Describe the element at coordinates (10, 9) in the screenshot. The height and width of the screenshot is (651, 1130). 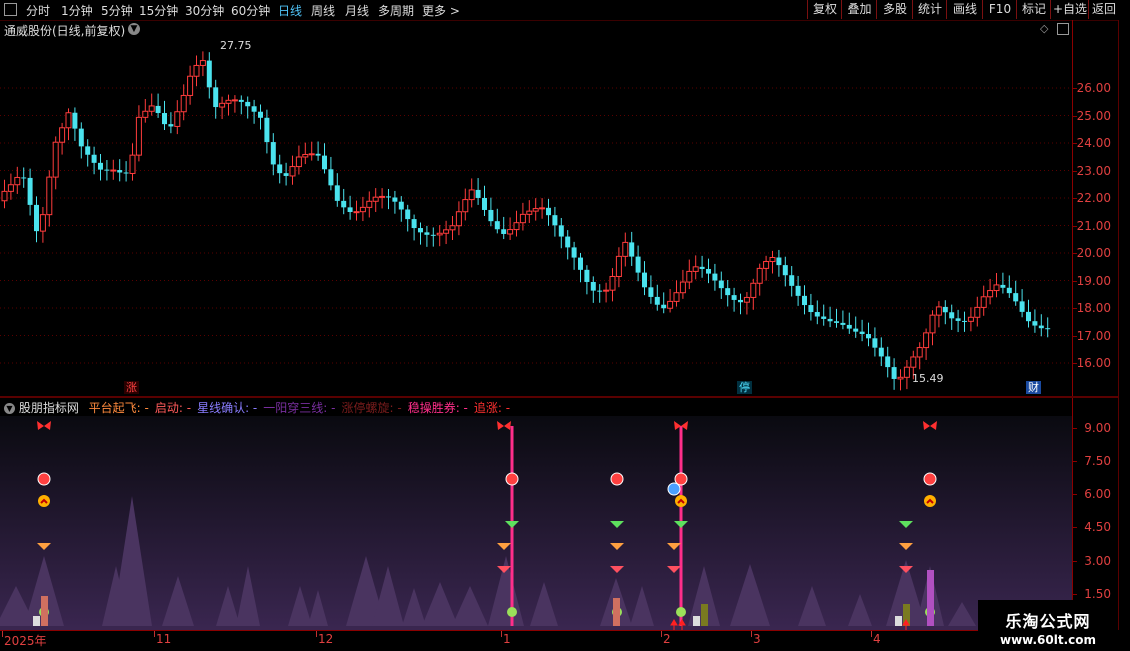
I see `menu-icon` at that location.